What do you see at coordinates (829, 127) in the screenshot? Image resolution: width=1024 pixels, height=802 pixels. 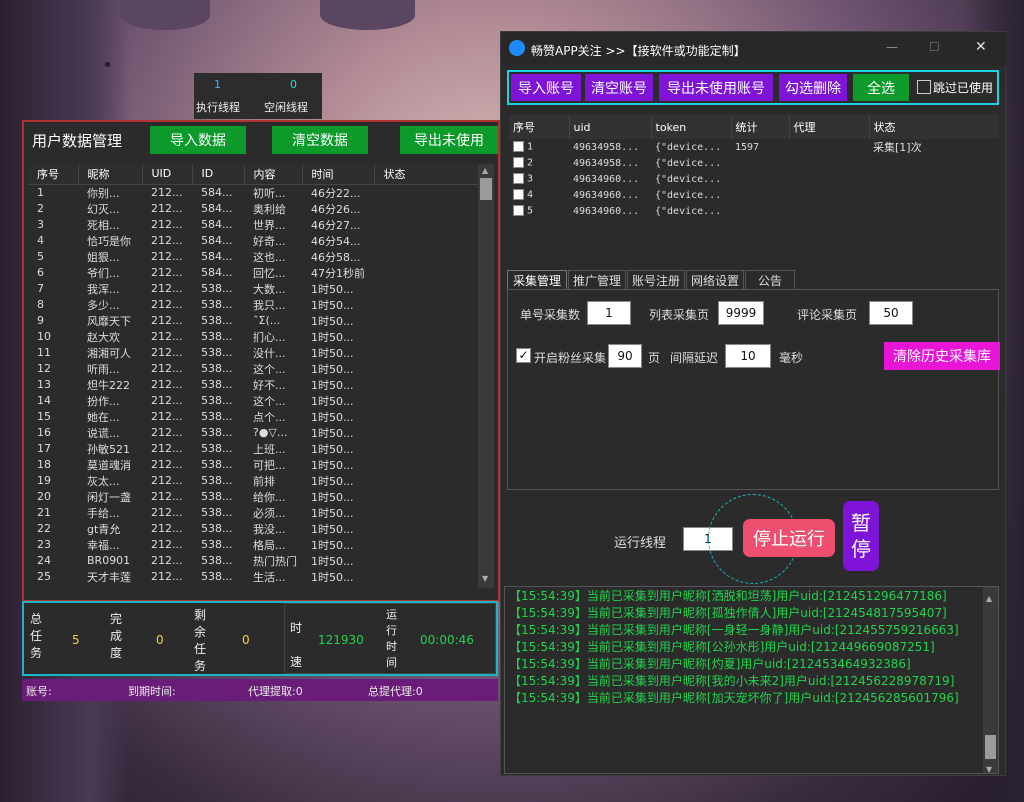 I see `column-header: 代理` at bounding box center [829, 127].